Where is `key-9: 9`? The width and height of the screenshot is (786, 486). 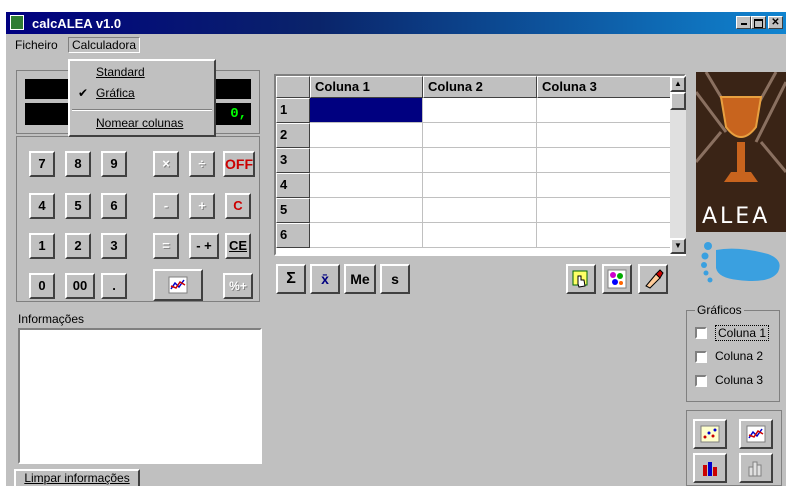 key-9: 9 is located at coordinates (114, 164).